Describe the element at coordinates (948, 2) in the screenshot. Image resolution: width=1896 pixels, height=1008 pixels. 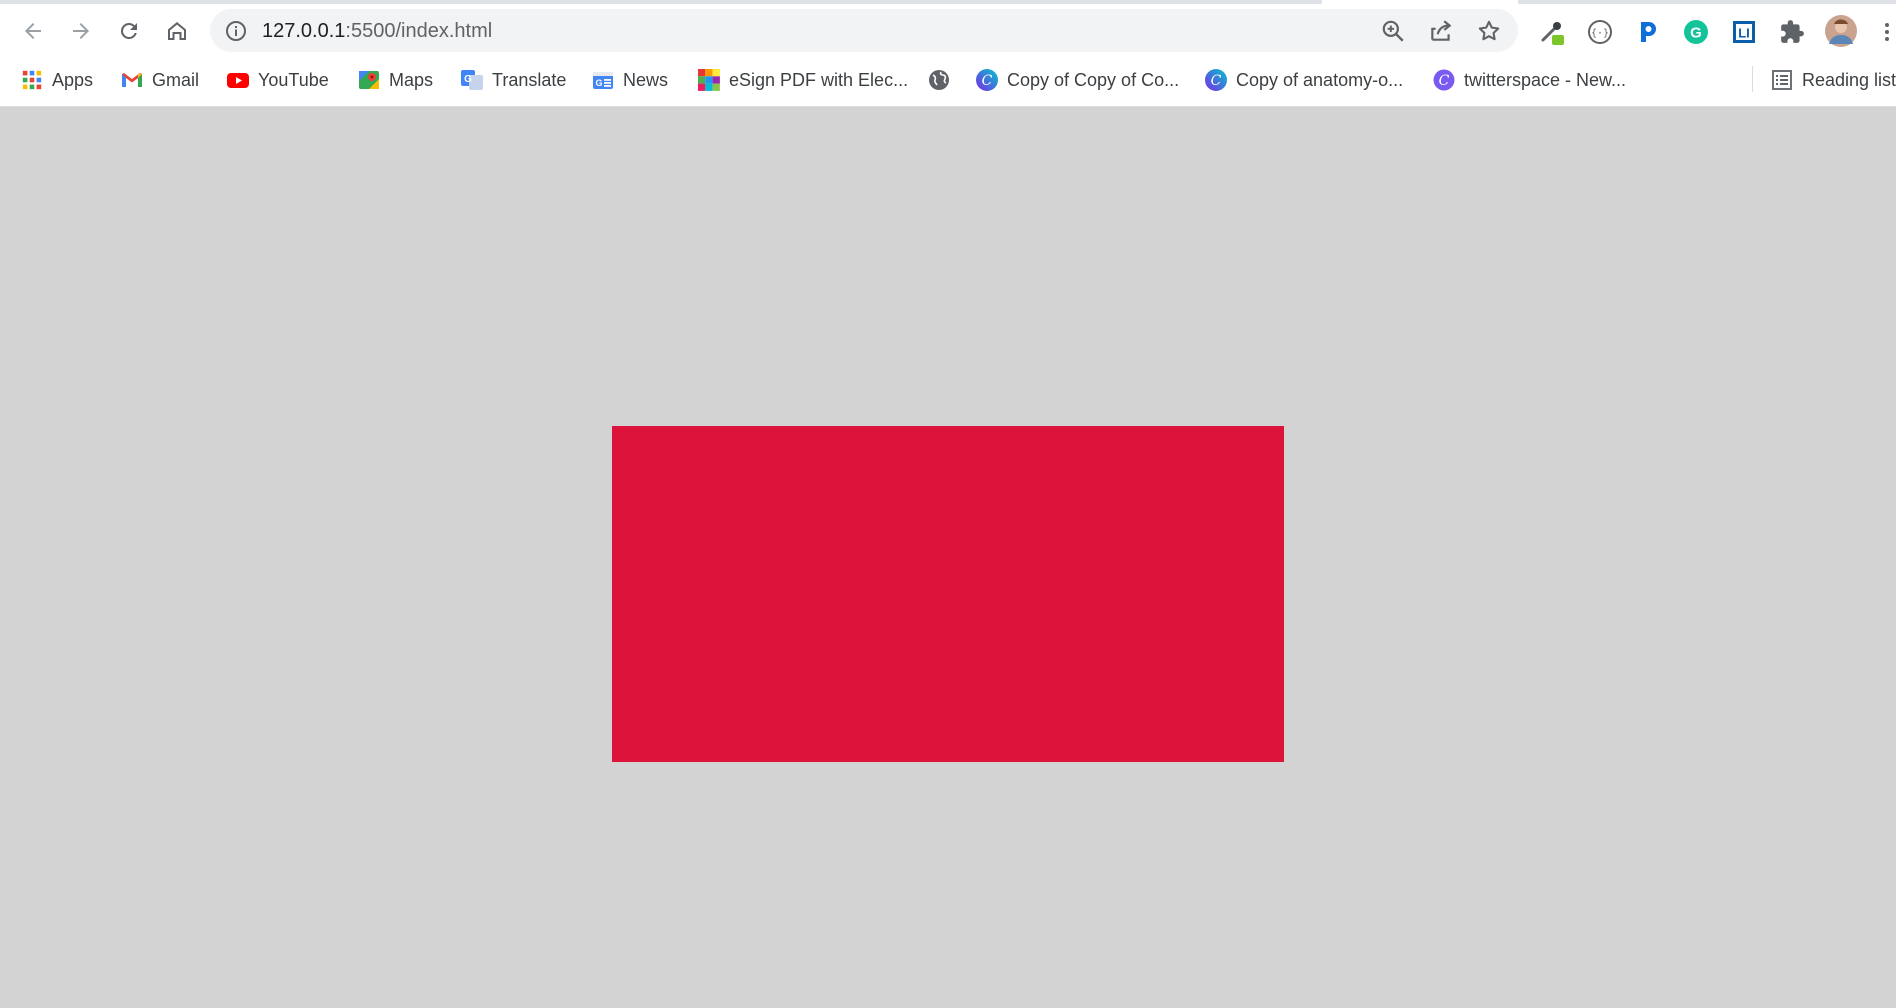
I see `tab-strip` at that location.